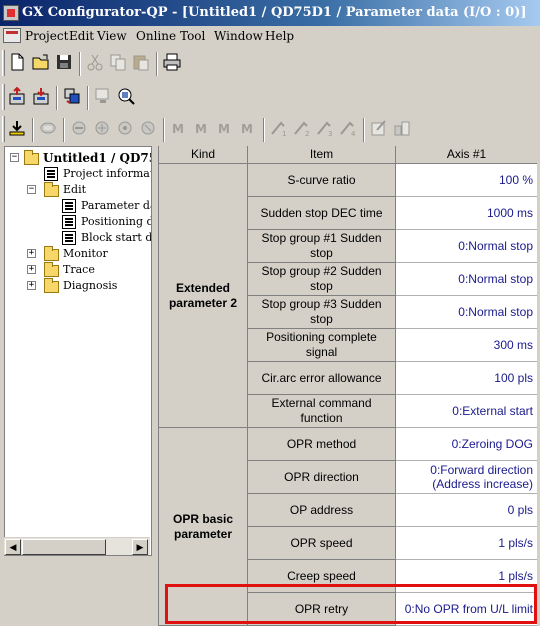 The image size is (540, 626). What do you see at coordinates (248, 128) in the screenshot?
I see `positioning-start-4-icon: M` at bounding box center [248, 128].